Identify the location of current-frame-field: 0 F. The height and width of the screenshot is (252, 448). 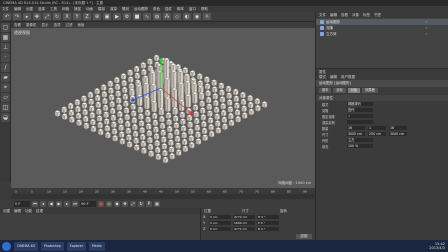
(22, 203).